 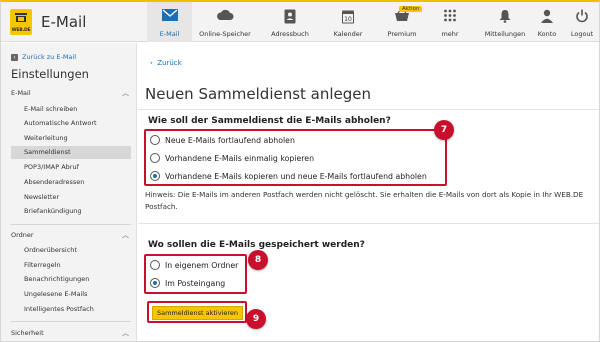 I want to click on webde-logo: WEB.DE, so click(x=21, y=22).